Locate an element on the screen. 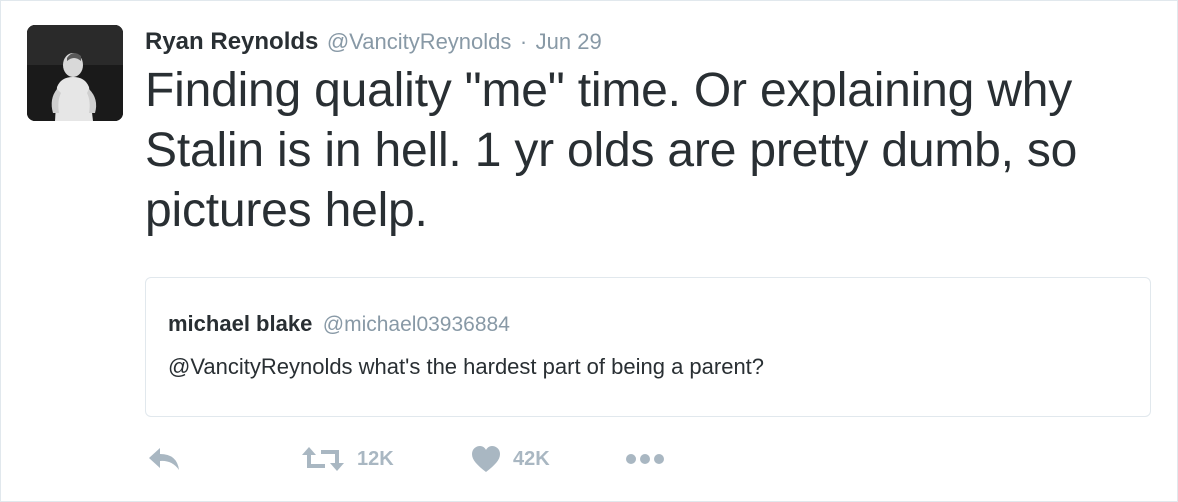 This screenshot has width=1178, height=502. more-dots-icon is located at coordinates (645, 459).